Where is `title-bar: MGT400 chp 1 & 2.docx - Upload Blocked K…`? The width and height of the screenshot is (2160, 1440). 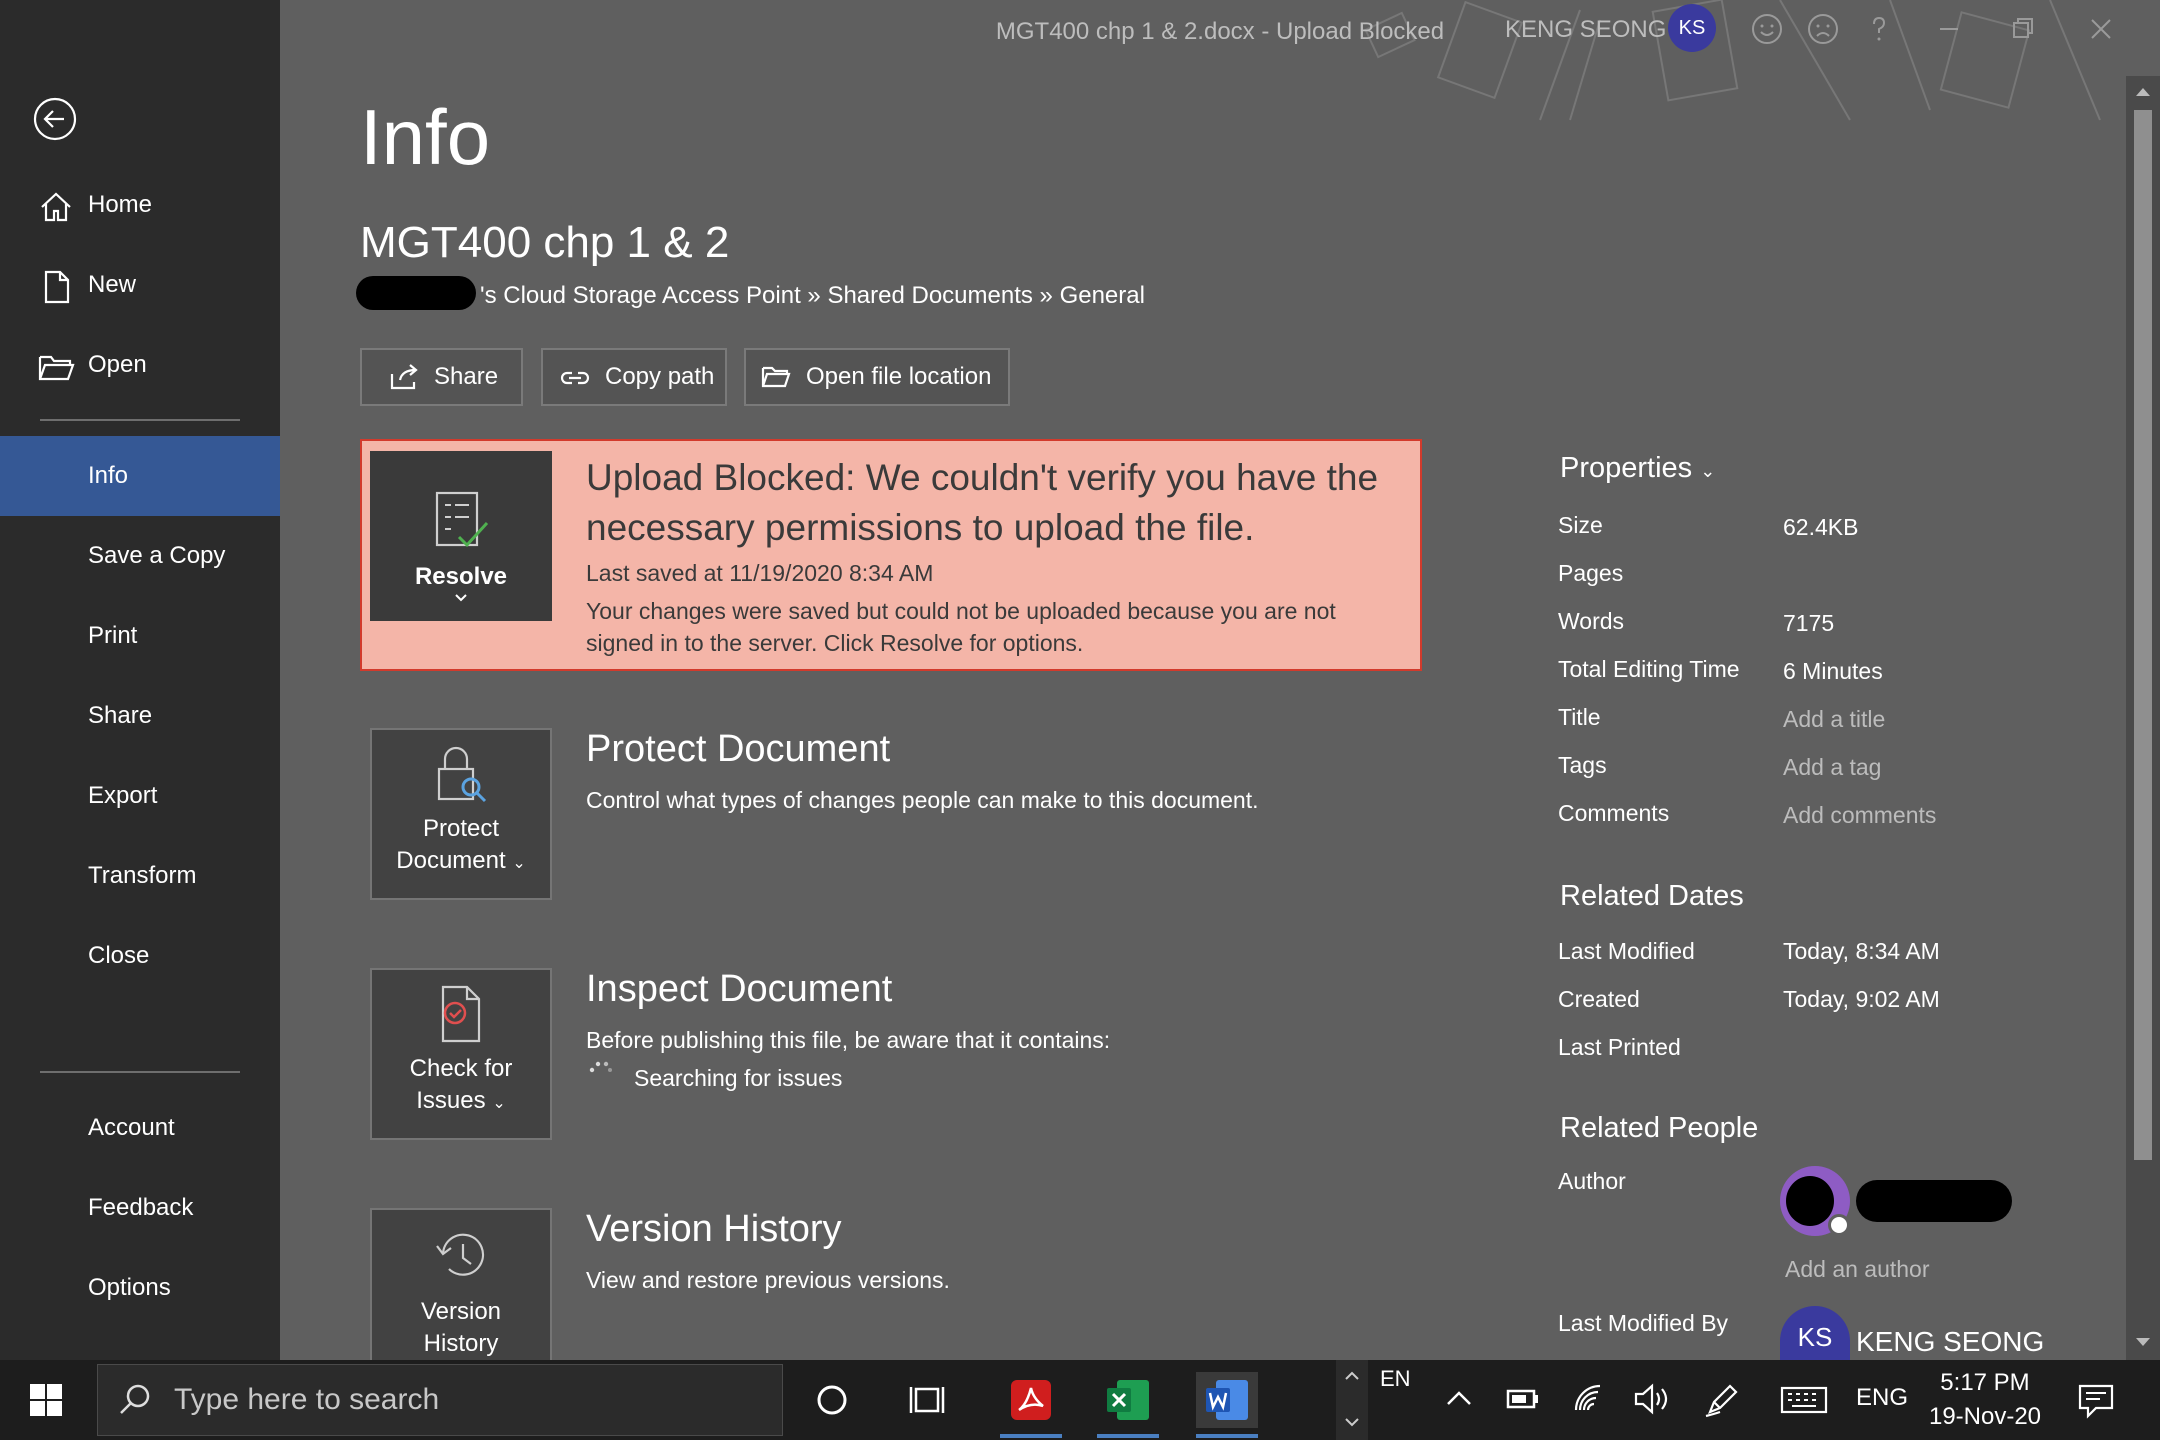 title-bar: MGT400 chp 1 & 2.docx - Upload Blocked K… is located at coordinates (1220, 60).